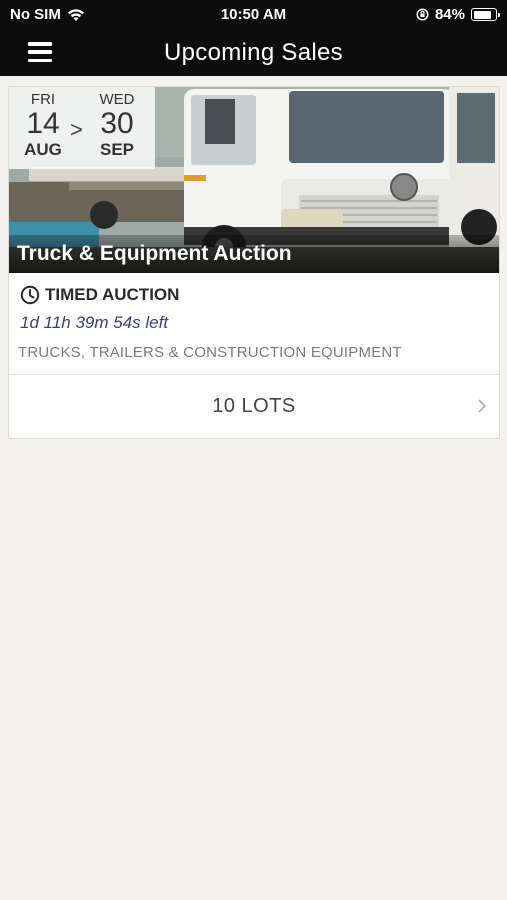  I want to click on sale-dates: FRI 14 AUG > WED 30 SEP, so click(82, 128).